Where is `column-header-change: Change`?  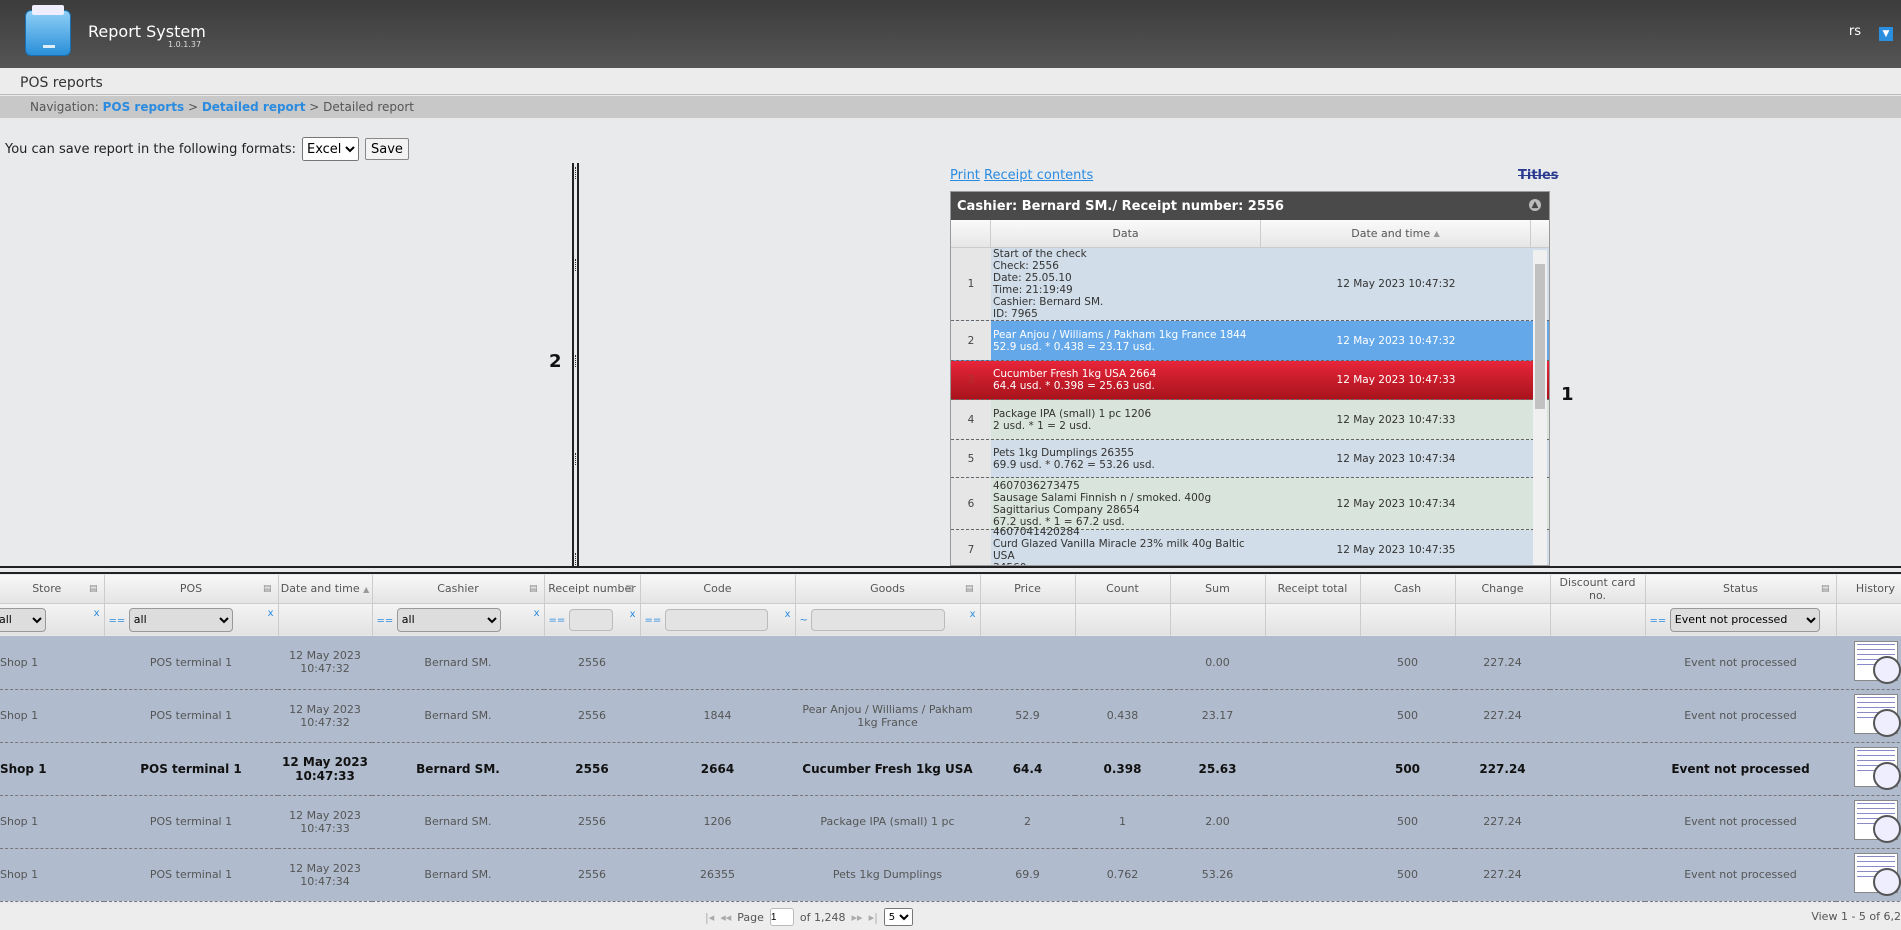
column-header-change: Change is located at coordinates (1503, 589).